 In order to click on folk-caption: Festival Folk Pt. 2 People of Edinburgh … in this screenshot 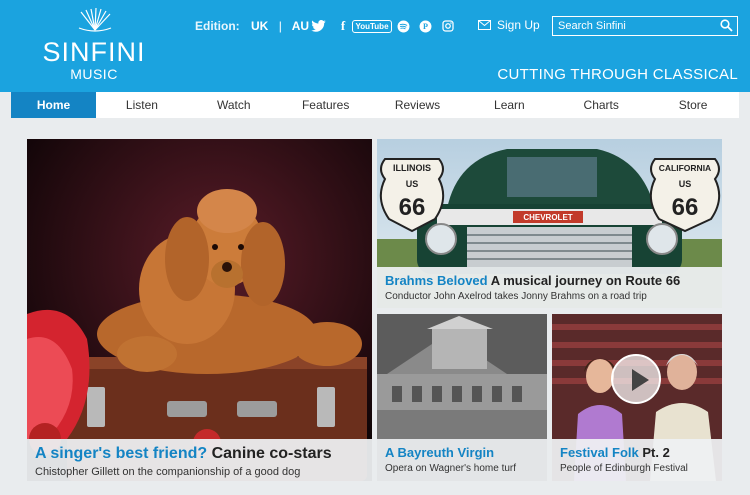, I will do `click(637, 460)`.